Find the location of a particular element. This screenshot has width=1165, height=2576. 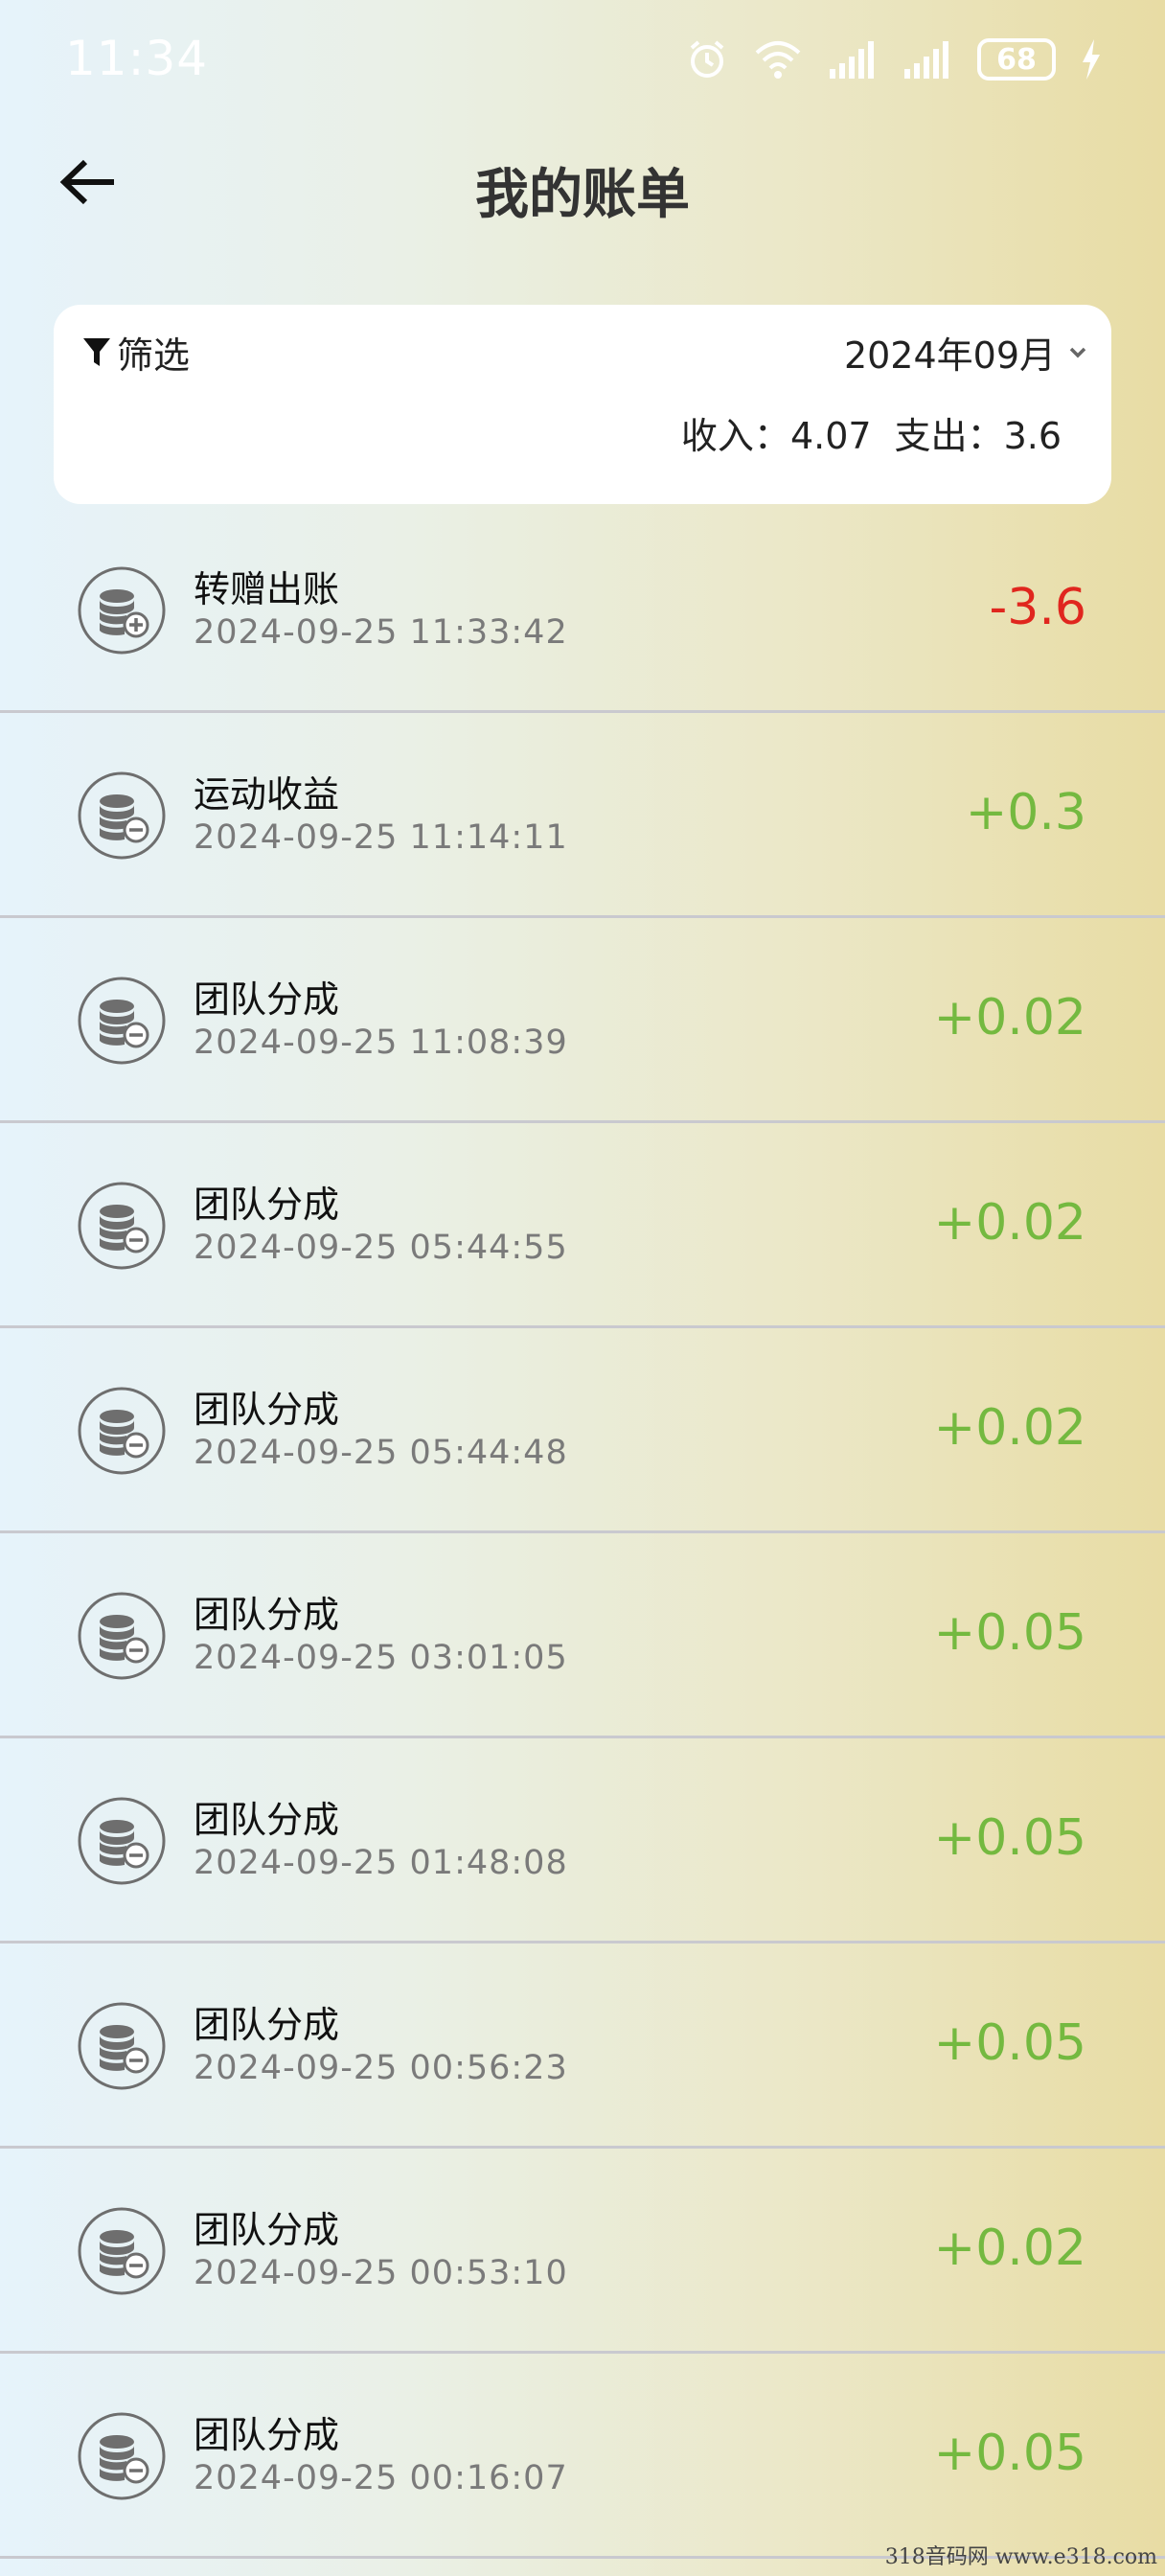

table-row: 运动收益 2024-09-25 11:14:11 +0.3 is located at coordinates (582, 815).